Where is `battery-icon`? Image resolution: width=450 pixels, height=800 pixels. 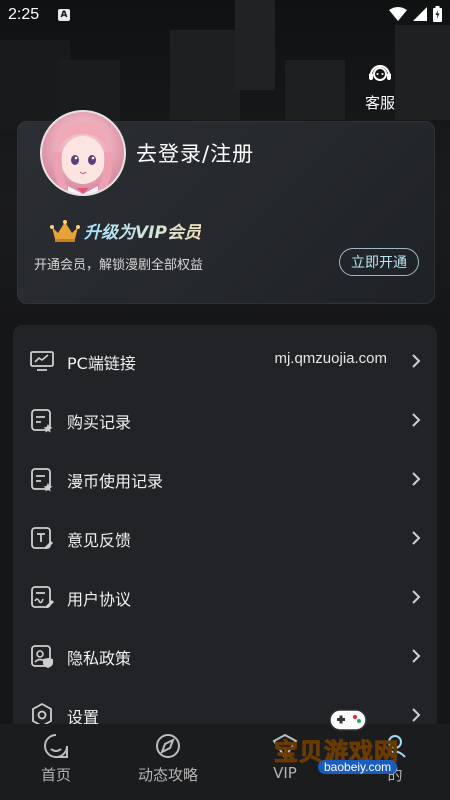 battery-icon is located at coordinates (437, 14).